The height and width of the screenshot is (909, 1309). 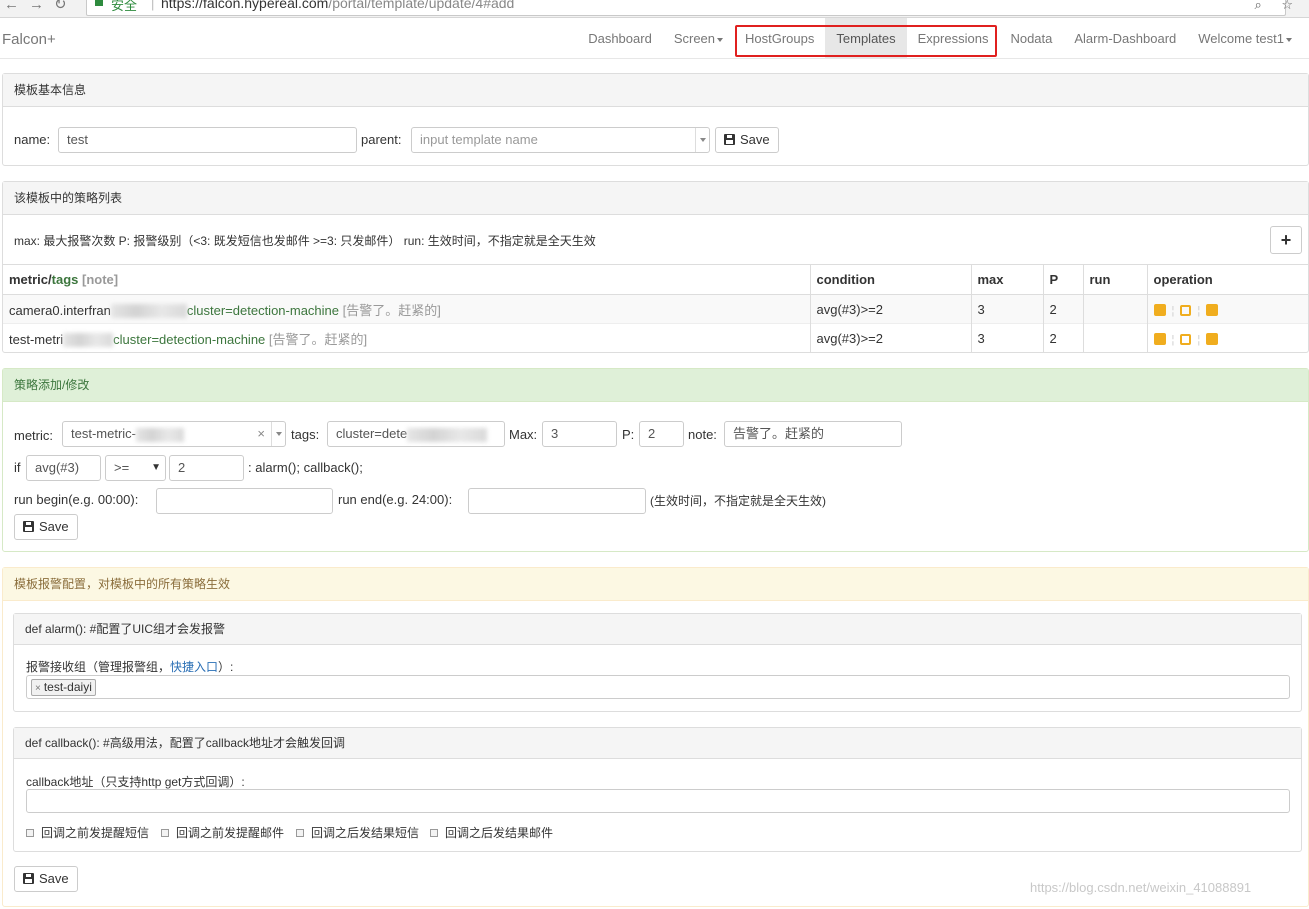 What do you see at coordinates (1245, 38) in the screenshot?
I see `nav-user-menu: Welcome test1` at bounding box center [1245, 38].